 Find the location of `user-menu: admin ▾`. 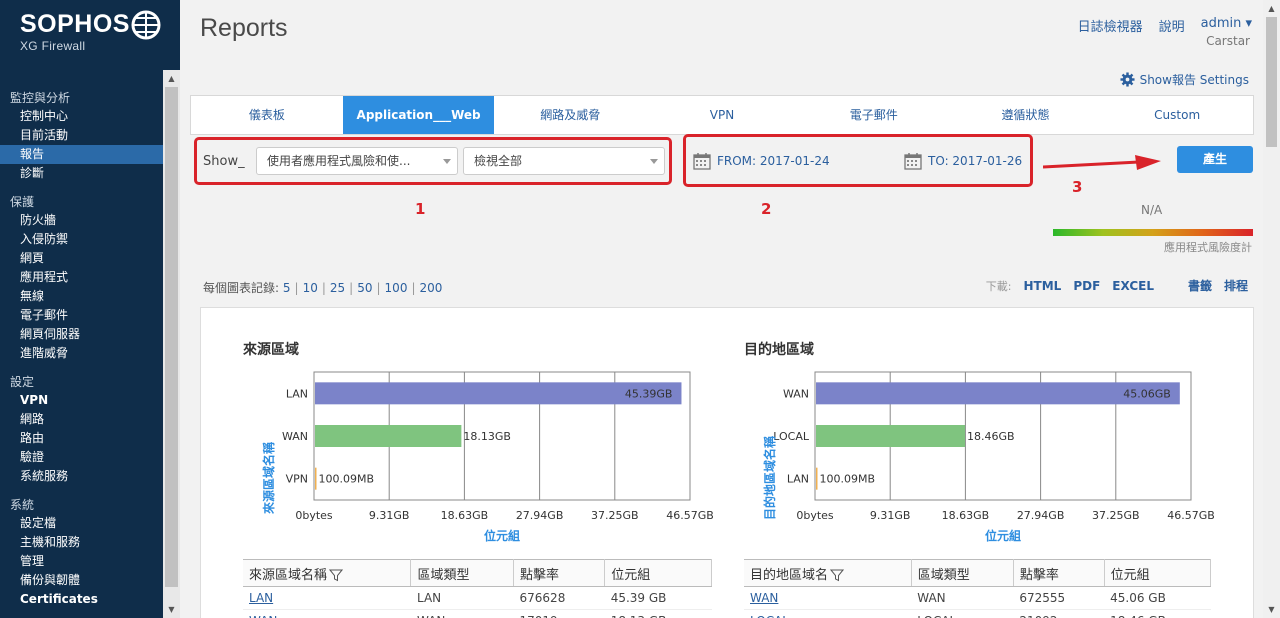

user-menu: admin ▾ is located at coordinates (1226, 25).